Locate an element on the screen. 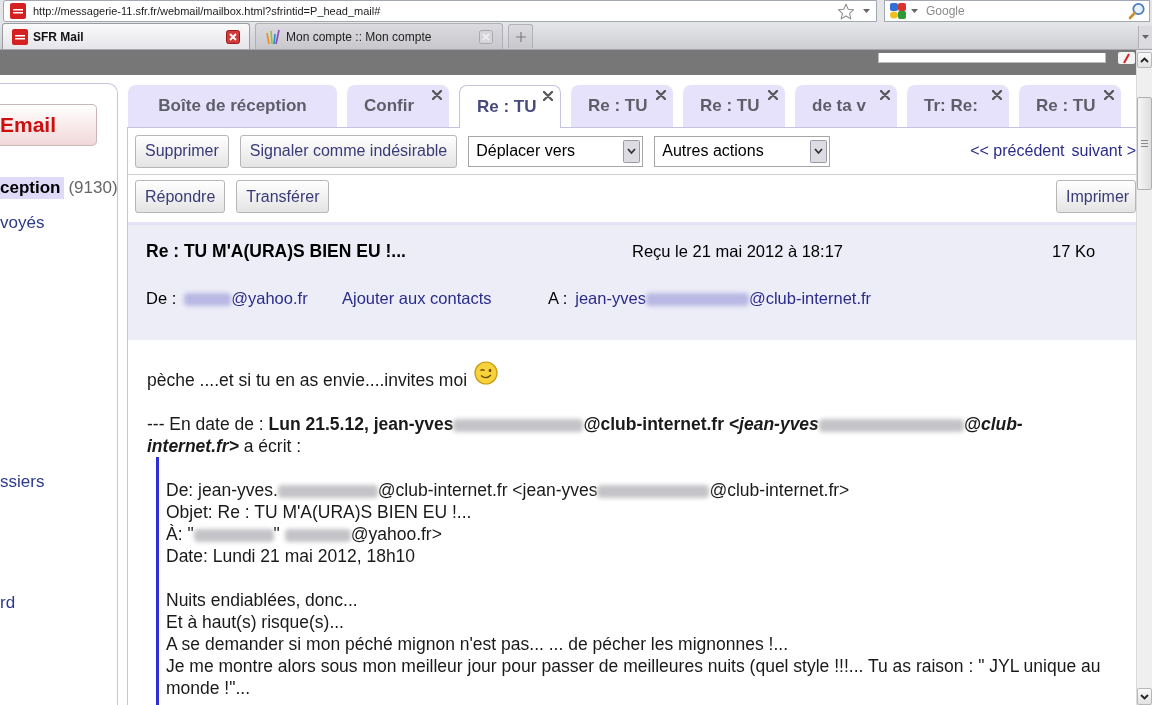  from-label: De : is located at coordinates (161, 298).